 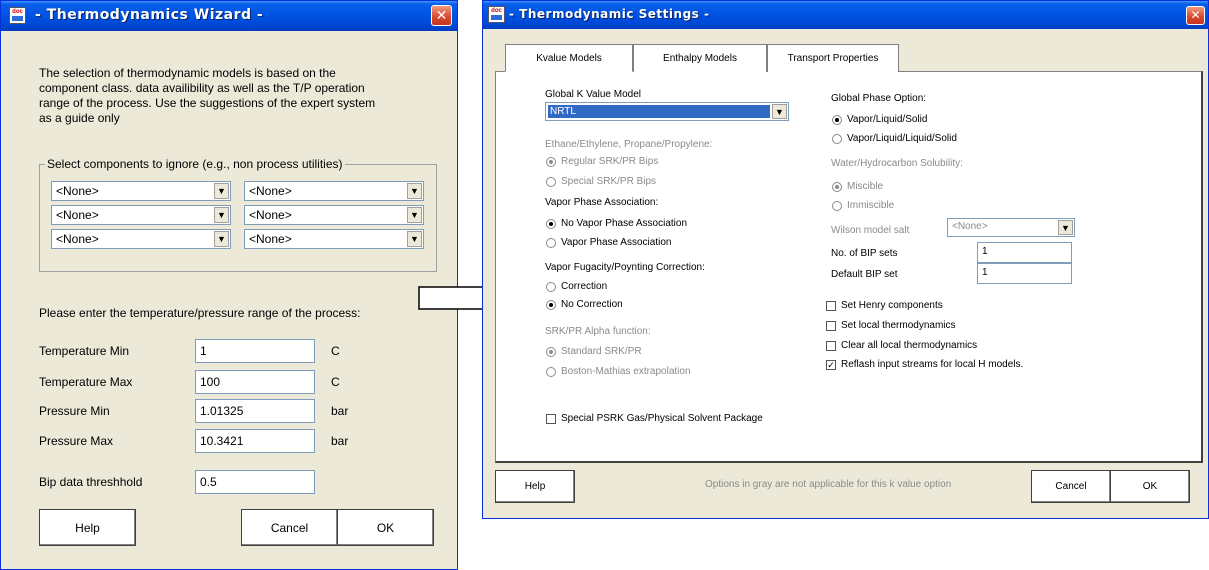 What do you see at coordinates (837, 187) in the screenshot?
I see `radio-miscible` at bounding box center [837, 187].